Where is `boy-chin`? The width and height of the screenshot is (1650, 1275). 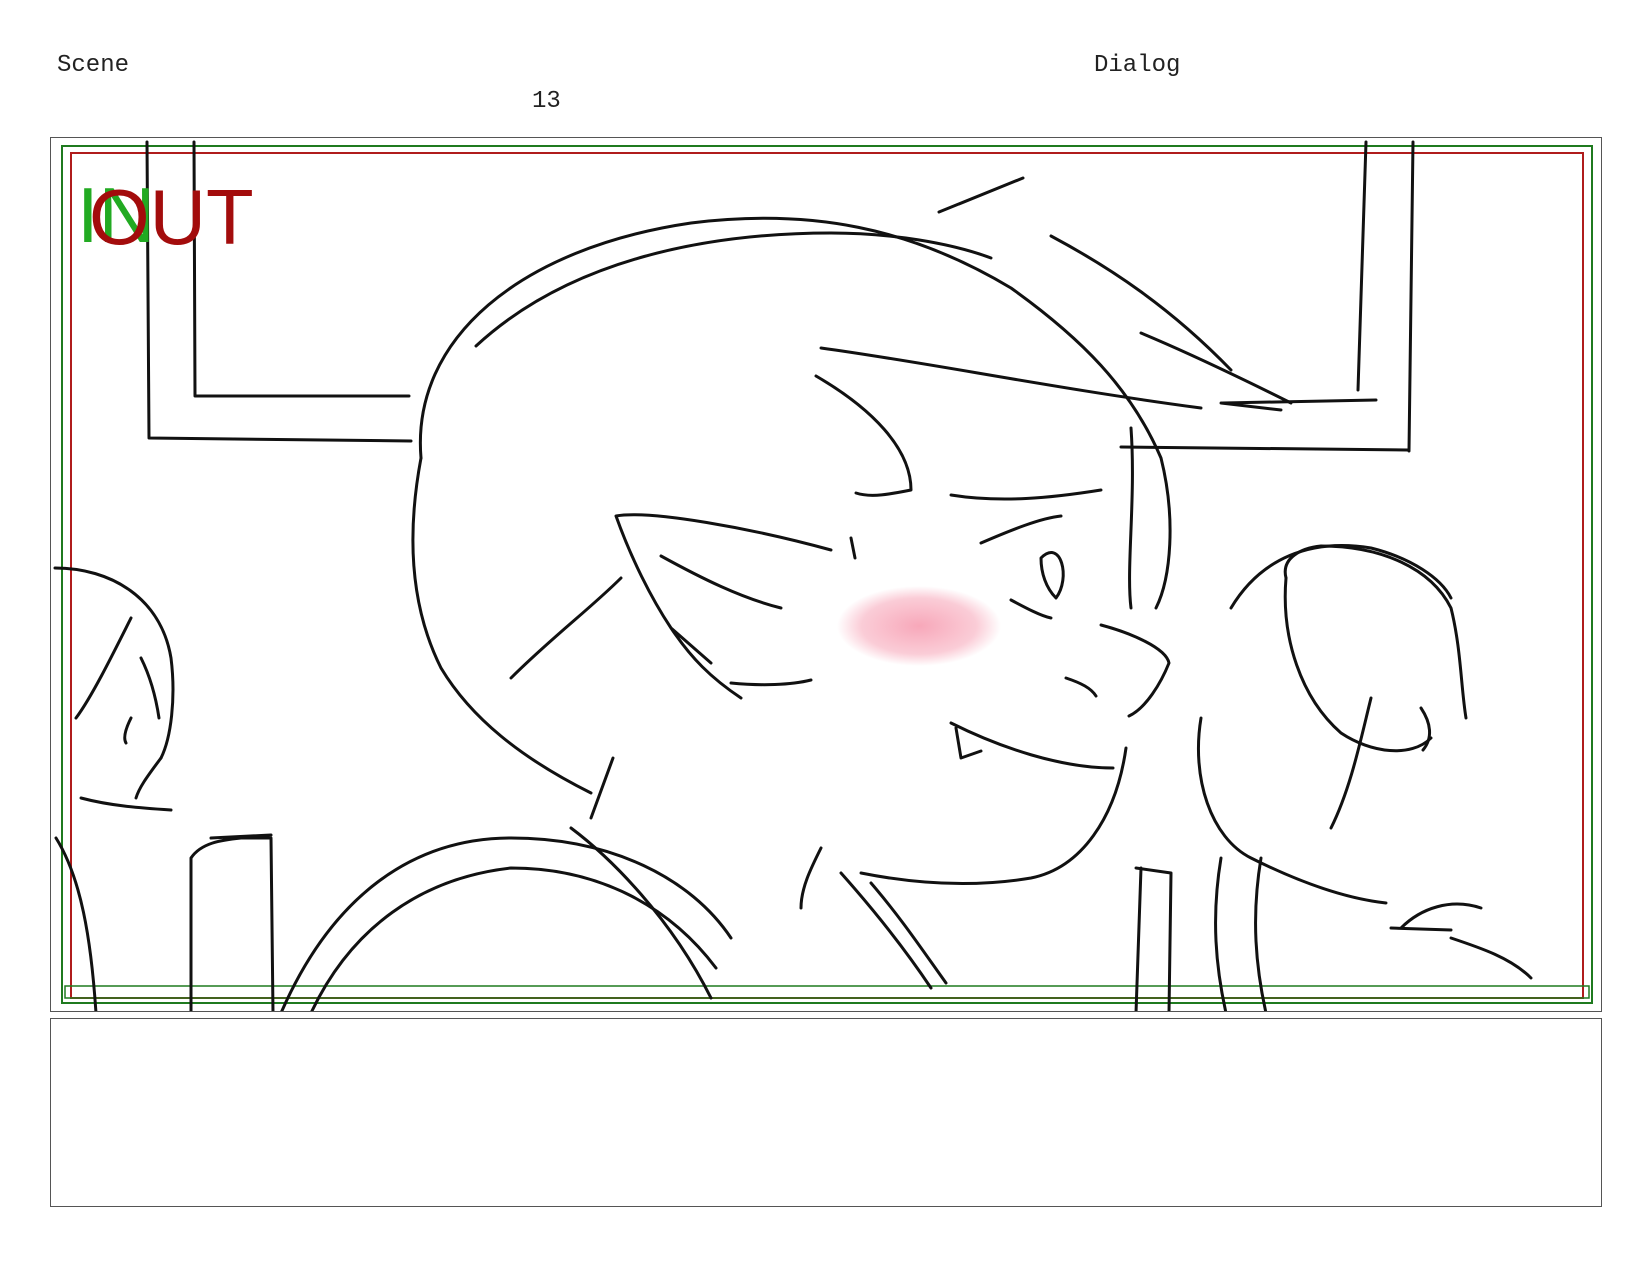 boy-chin is located at coordinates (993, 815).